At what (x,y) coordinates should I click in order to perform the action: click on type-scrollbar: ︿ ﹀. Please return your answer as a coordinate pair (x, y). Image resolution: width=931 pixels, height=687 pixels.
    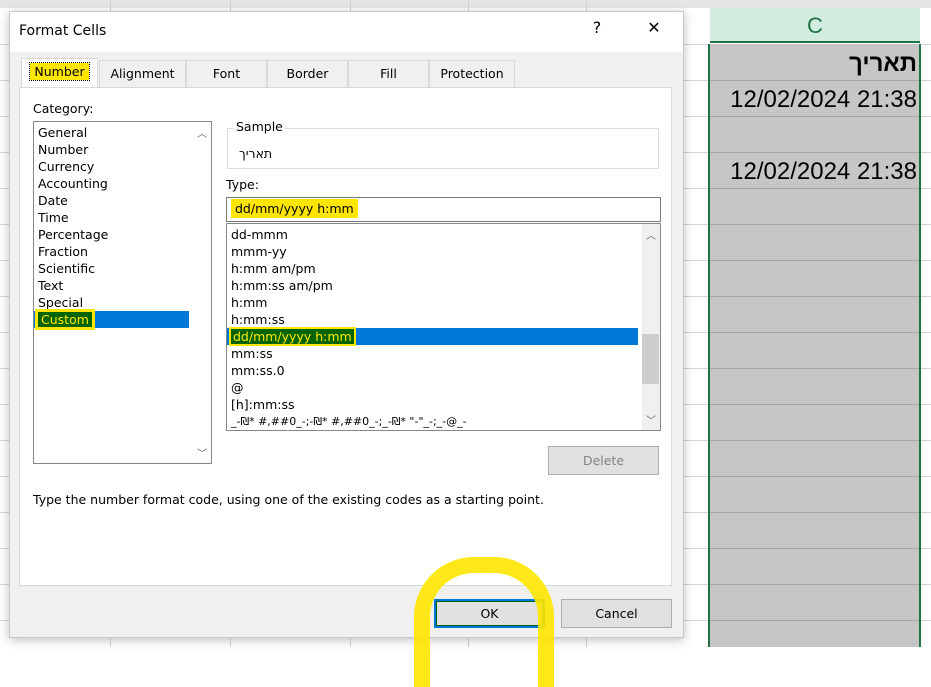
    Looking at the image, I should click on (651, 327).